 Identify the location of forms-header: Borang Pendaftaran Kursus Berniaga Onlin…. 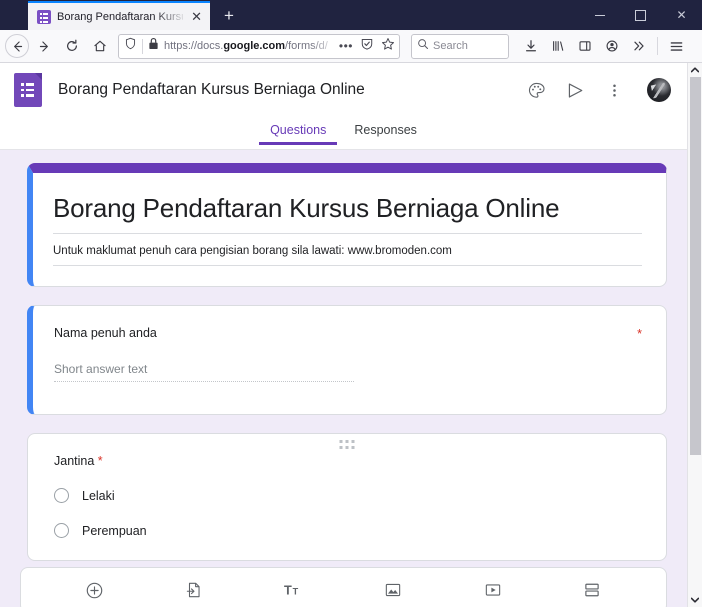
(343, 90).